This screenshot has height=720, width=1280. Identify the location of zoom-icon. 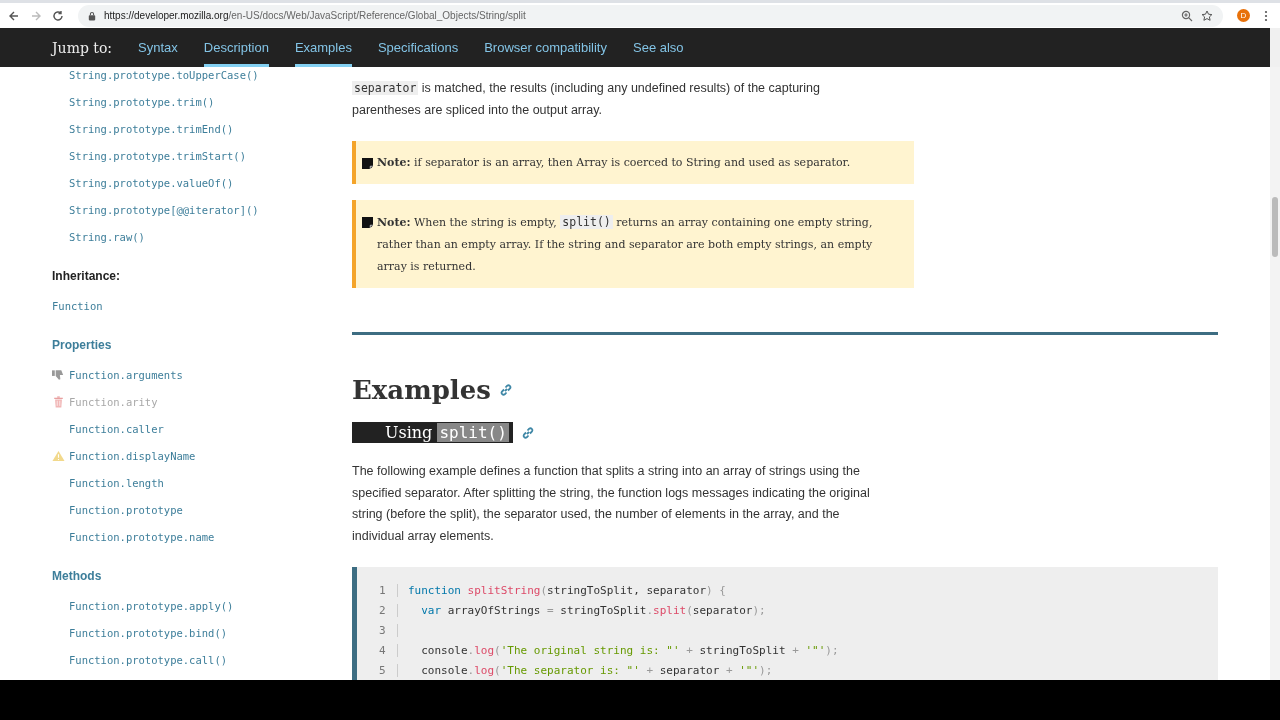
(1187, 15).